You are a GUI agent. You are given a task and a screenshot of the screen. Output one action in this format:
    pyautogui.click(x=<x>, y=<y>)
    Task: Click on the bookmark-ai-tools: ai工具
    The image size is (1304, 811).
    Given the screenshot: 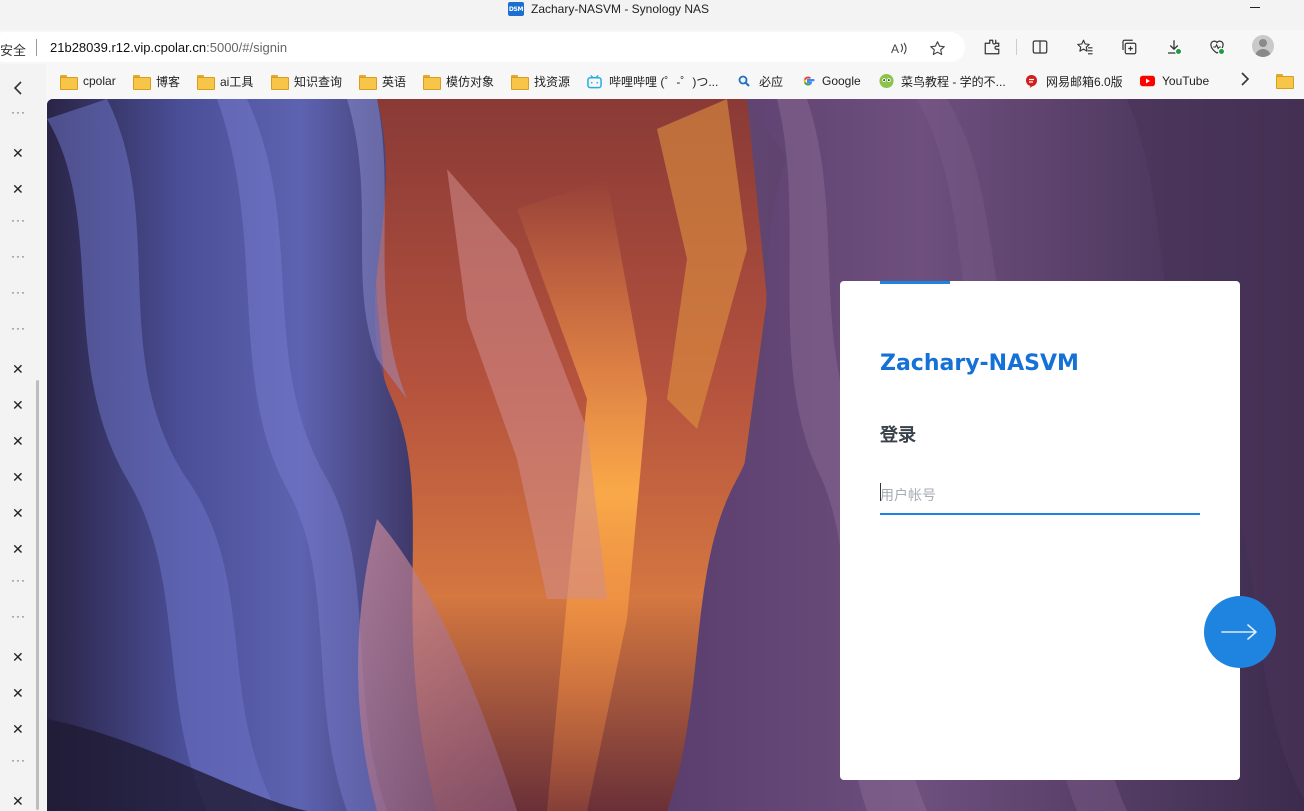 What is the action you would take?
    pyautogui.click(x=225, y=81)
    